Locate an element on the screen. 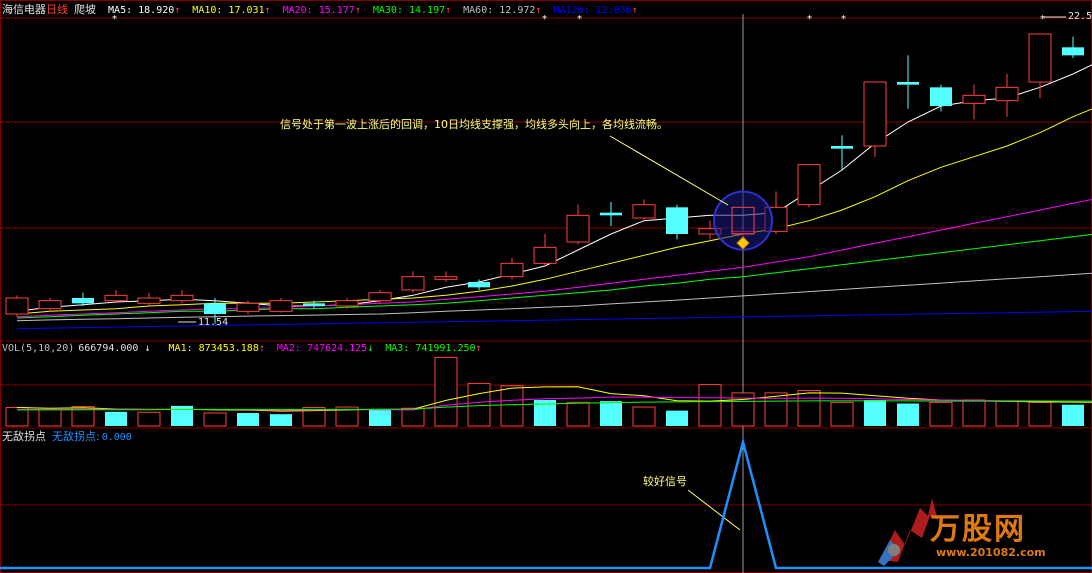 The image size is (1092, 573). ma-line-ma120 is located at coordinates (554, 320).